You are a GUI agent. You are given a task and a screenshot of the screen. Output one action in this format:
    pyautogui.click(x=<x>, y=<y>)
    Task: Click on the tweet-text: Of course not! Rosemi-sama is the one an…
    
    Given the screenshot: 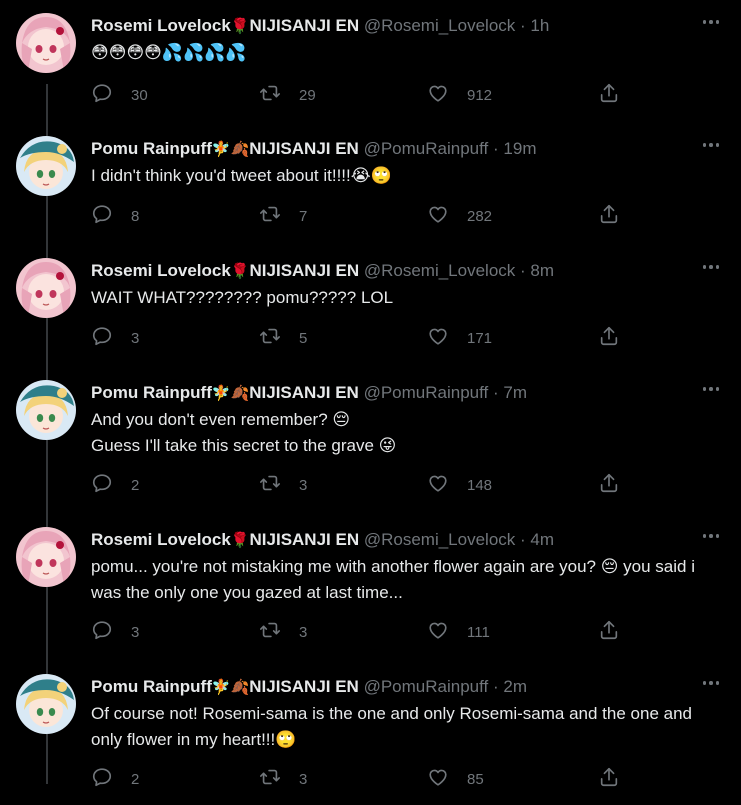 What is the action you would take?
    pyautogui.click(x=407, y=727)
    